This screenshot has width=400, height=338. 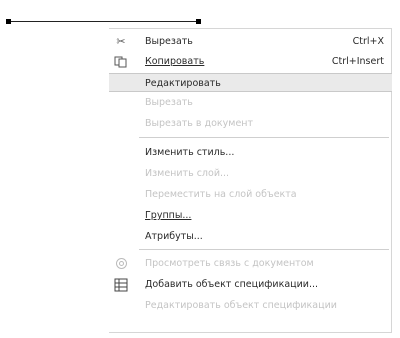 What do you see at coordinates (250, 102) in the screenshot?
I see `menu-item-cut-disabled: Вырезать` at bounding box center [250, 102].